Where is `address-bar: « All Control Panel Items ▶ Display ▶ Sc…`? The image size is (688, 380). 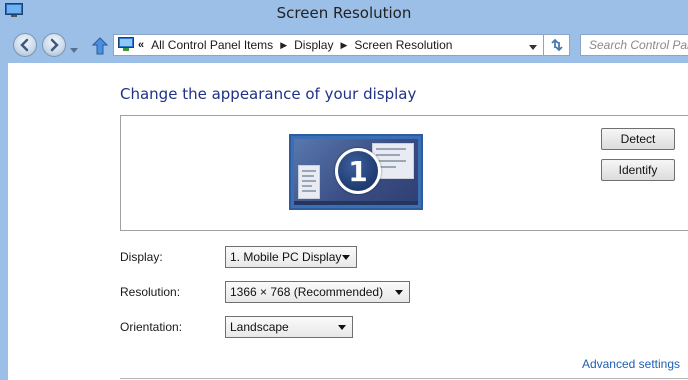 address-bar: « All Control Panel Items ▶ Display ▶ Sc… is located at coordinates (328, 45).